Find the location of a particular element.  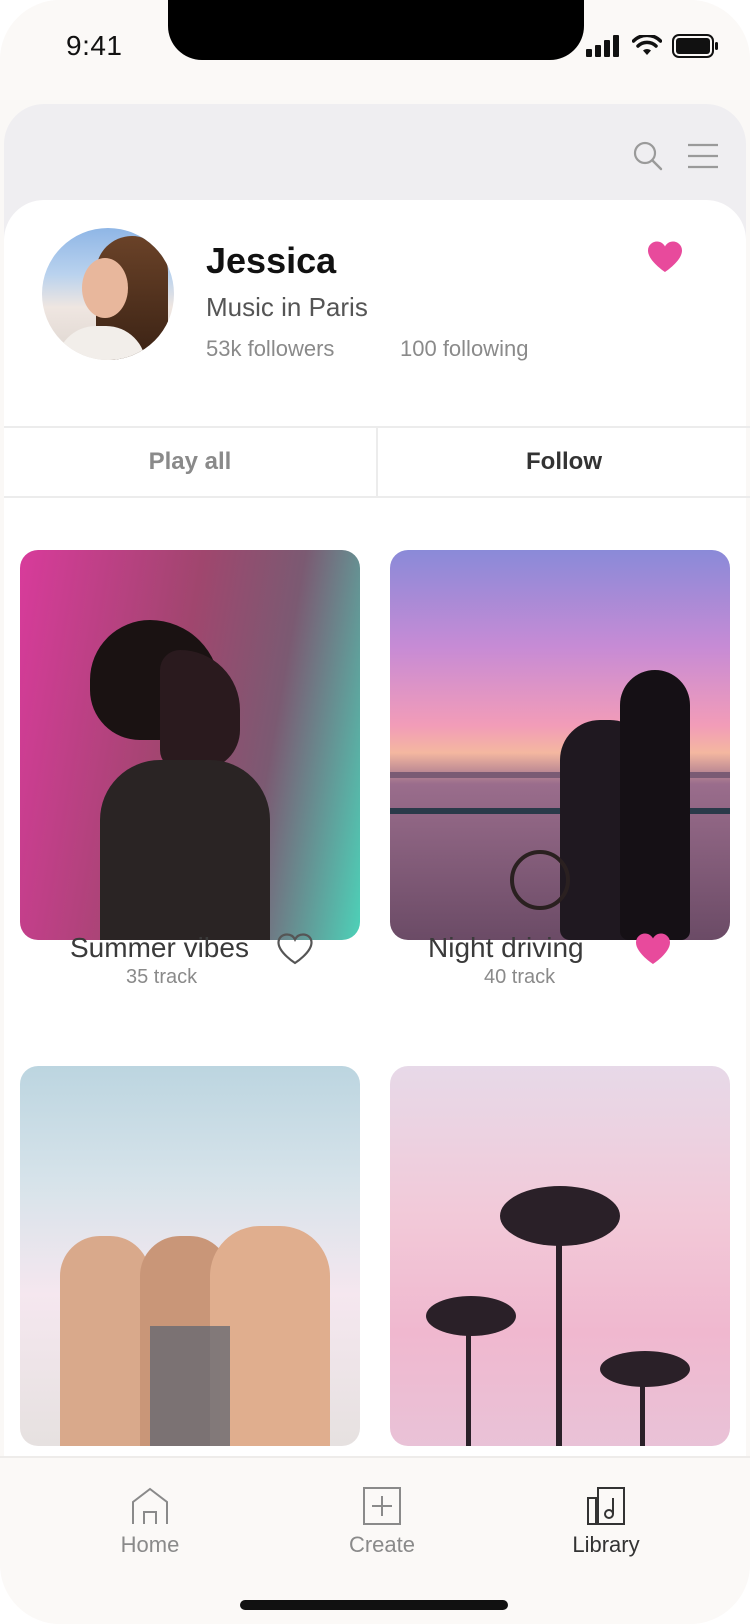

cellular-signal-icon is located at coordinates (602, 46).